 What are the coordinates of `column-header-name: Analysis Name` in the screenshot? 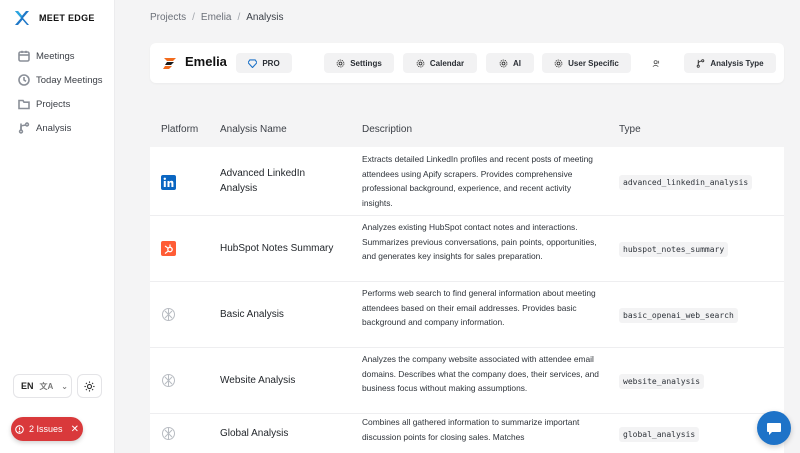 It's located at (253, 129).